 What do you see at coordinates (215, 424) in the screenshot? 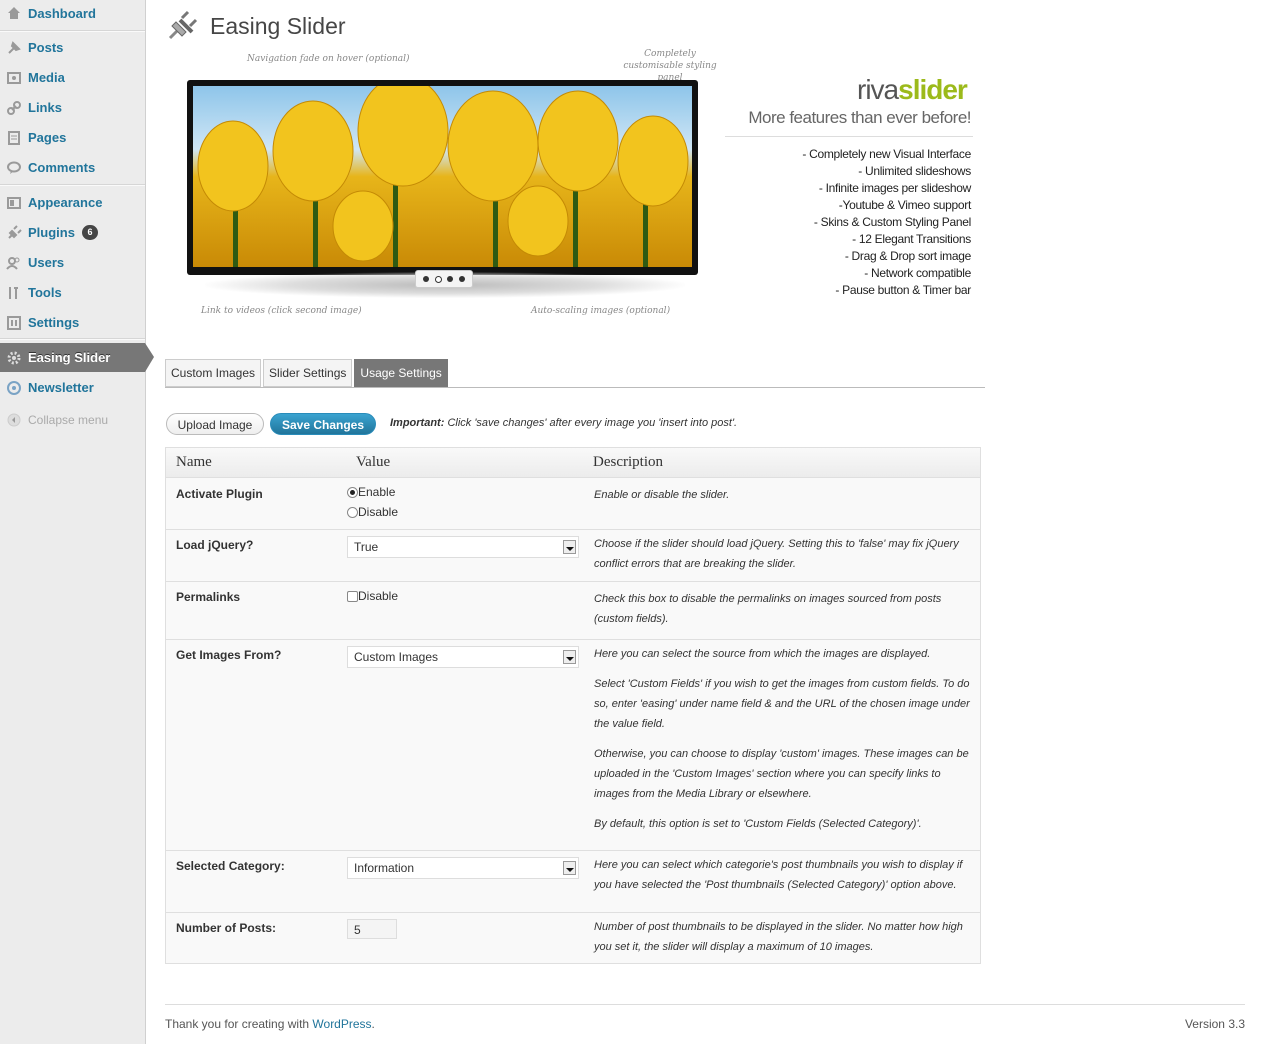
I see `upload-image-button: Upload Image` at bounding box center [215, 424].